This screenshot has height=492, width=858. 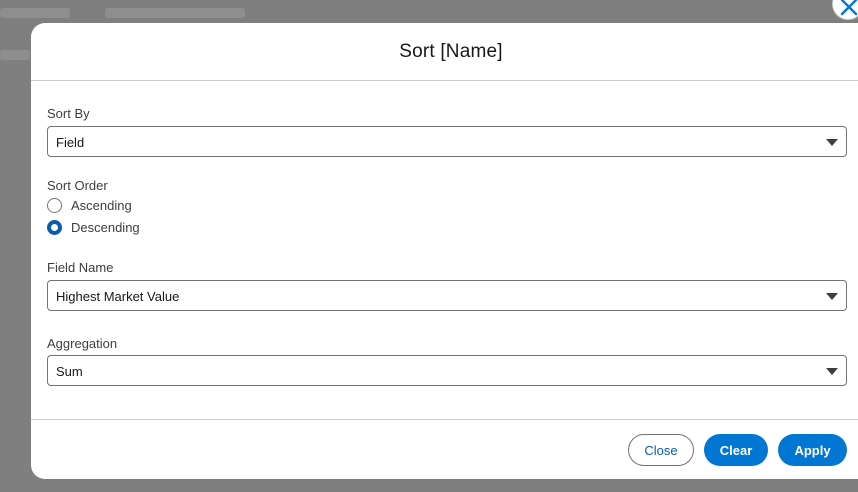 I want to click on sort-by-value: Field, so click(x=70, y=142).